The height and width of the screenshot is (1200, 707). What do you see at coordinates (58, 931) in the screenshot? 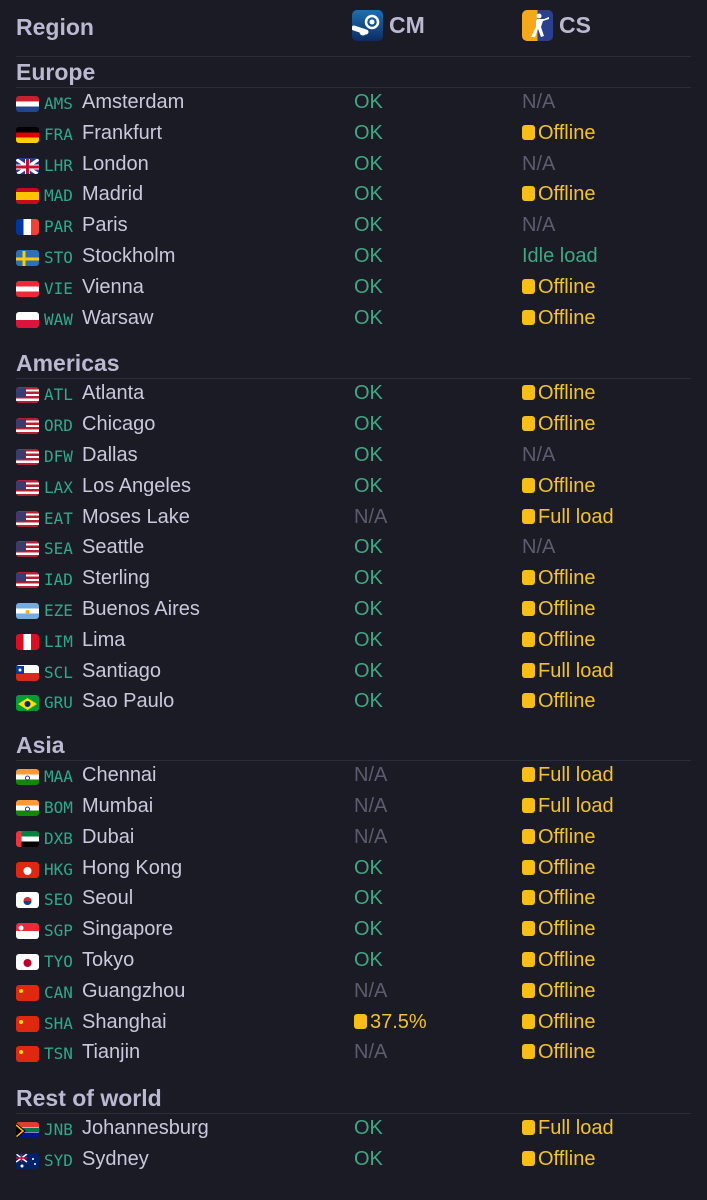
I see `region-code: SGP` at bounding box center [58, 931].